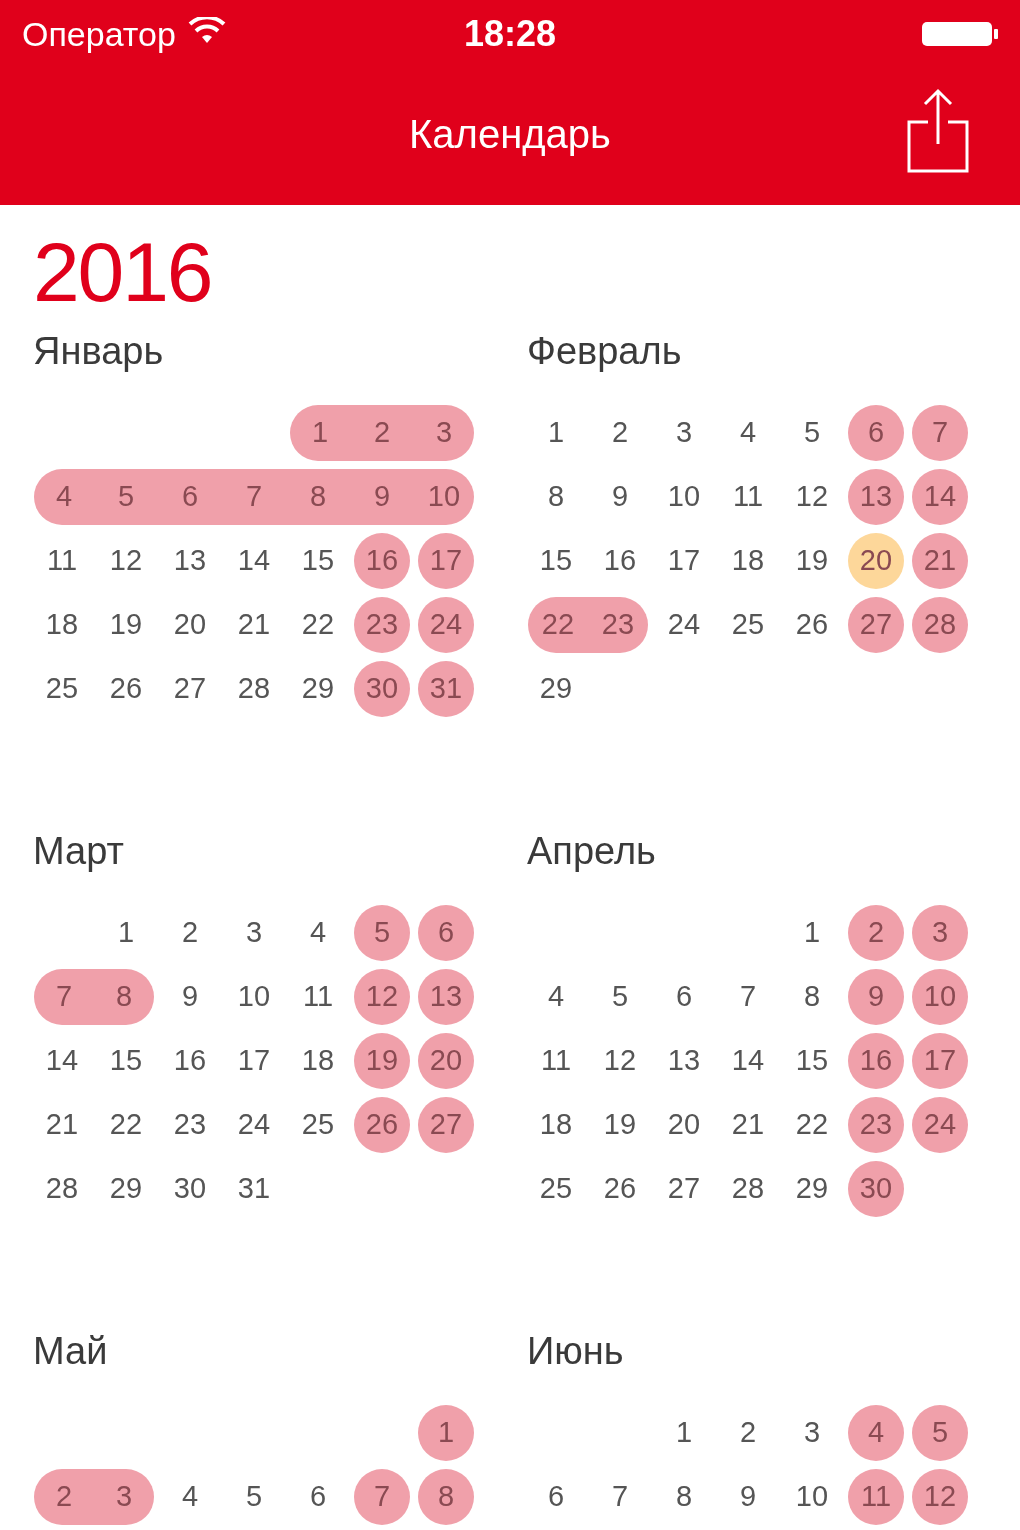 This screenshot has height=1530, width=1020. Describe the element at coordinates (71, 1351) in the screenshot. I see `month-name: Май` at that location.